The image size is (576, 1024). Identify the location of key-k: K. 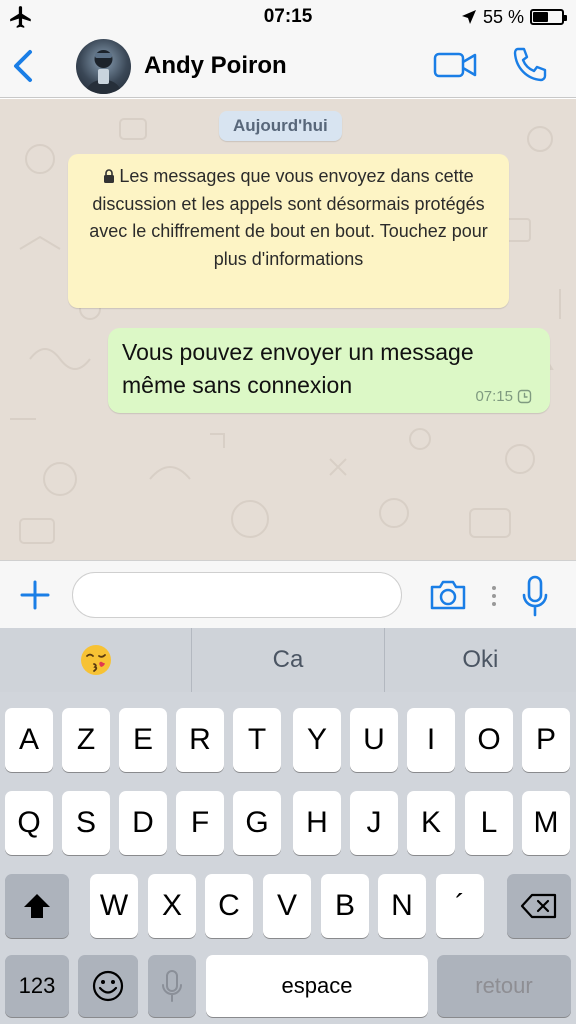
(431, 823).